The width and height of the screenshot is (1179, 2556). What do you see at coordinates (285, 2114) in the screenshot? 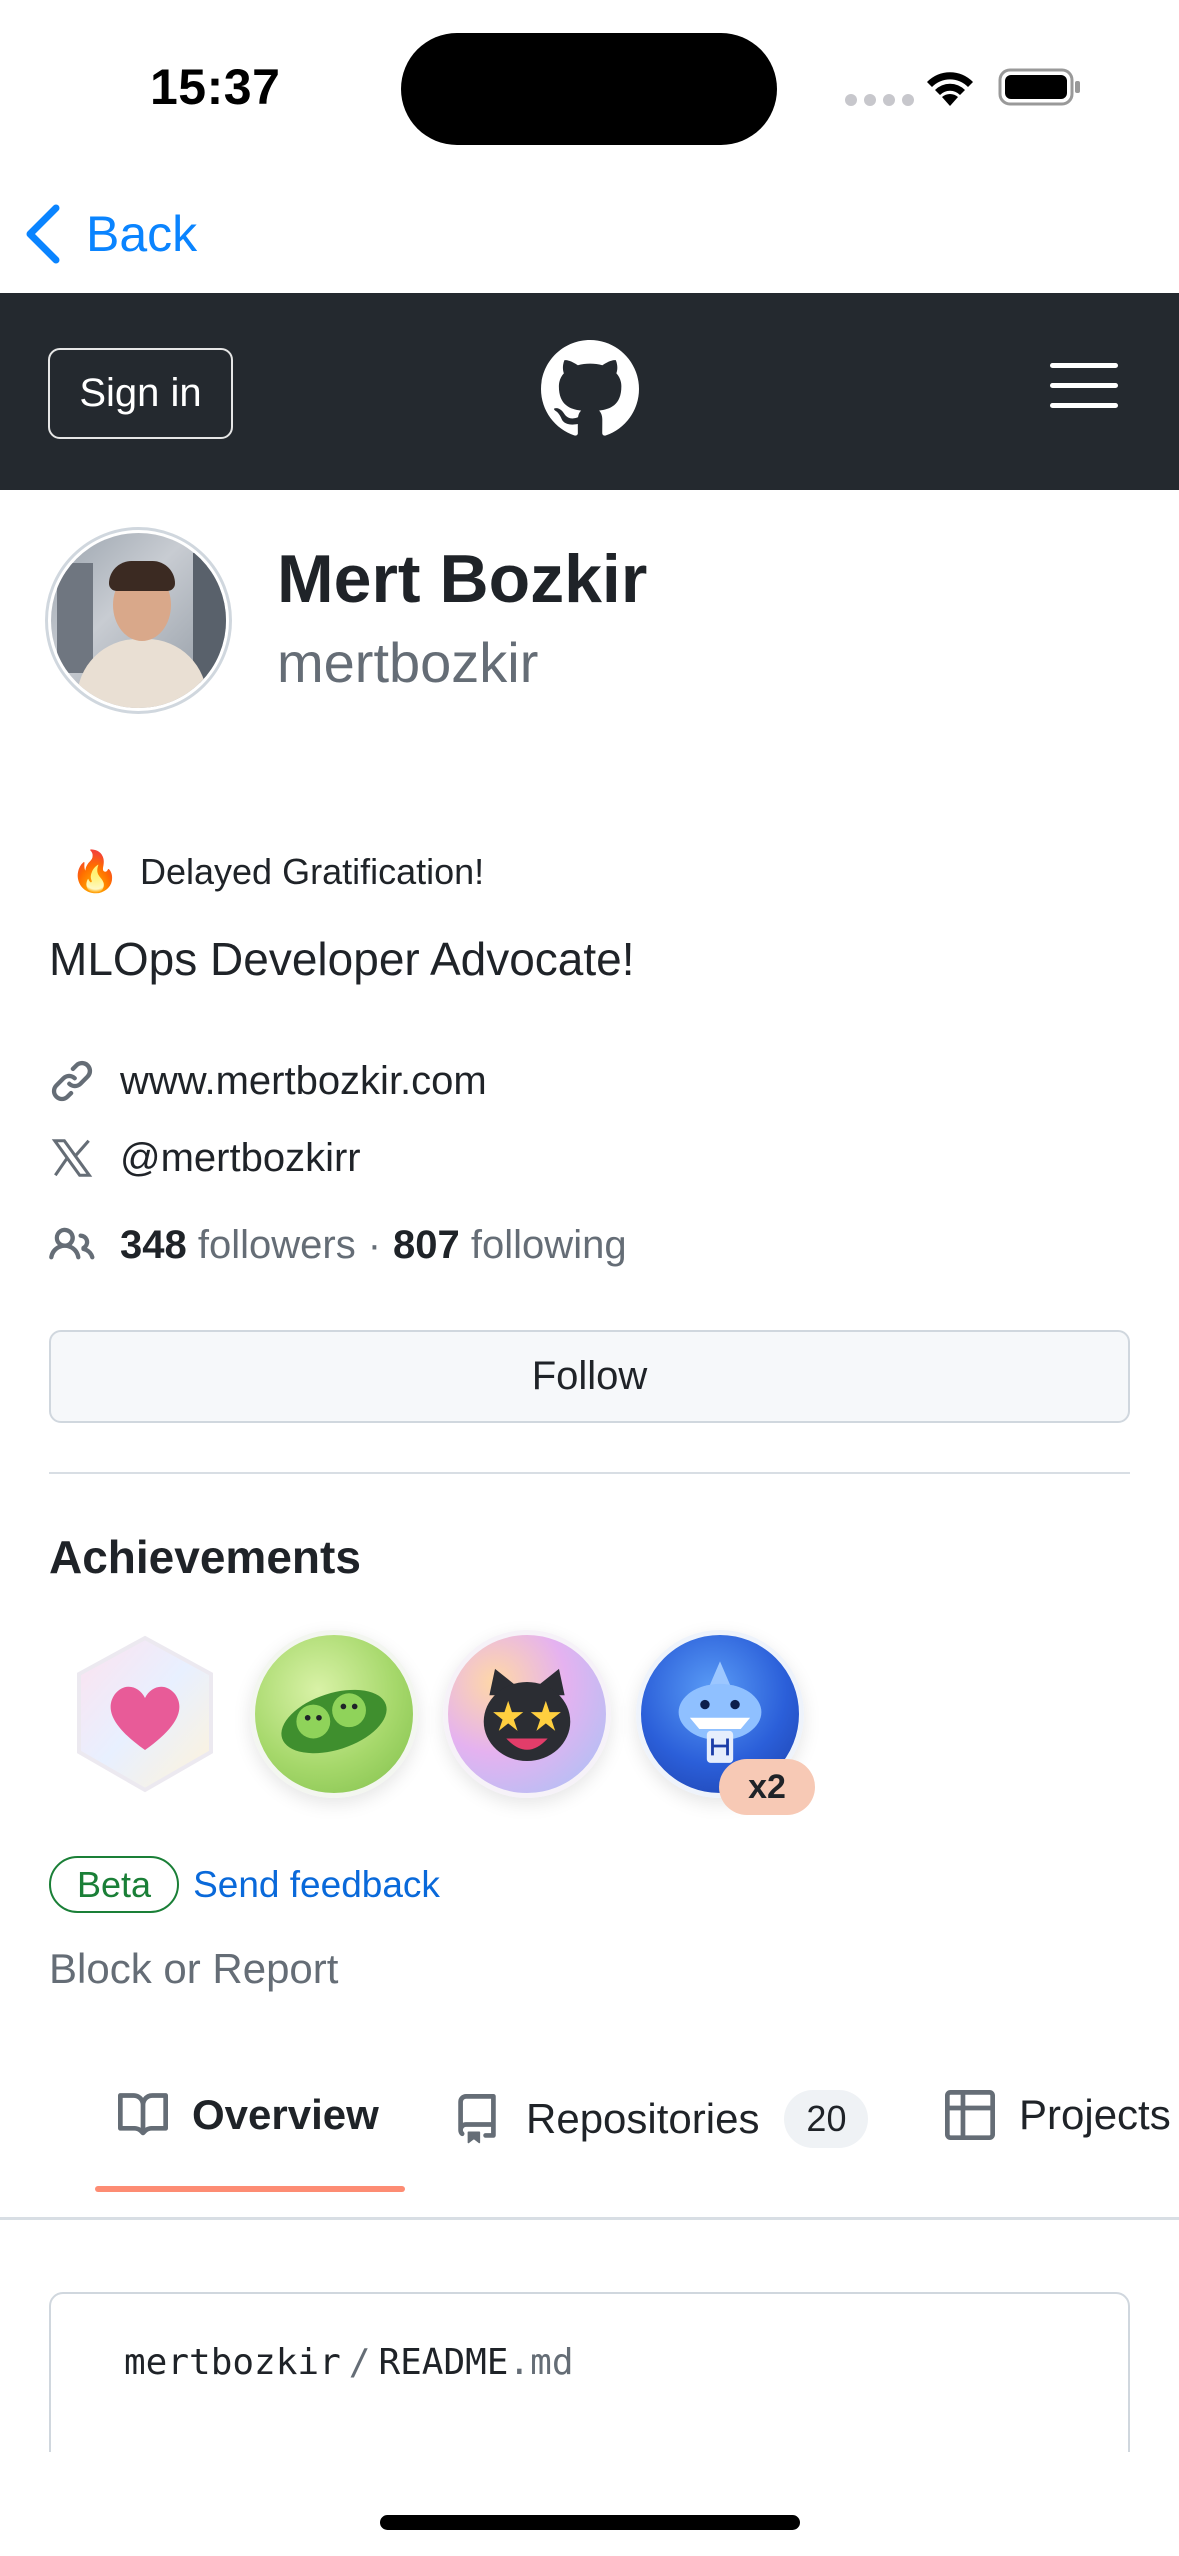
I see `tab-overview-label: Overview` at bounding box center [285, 2114].